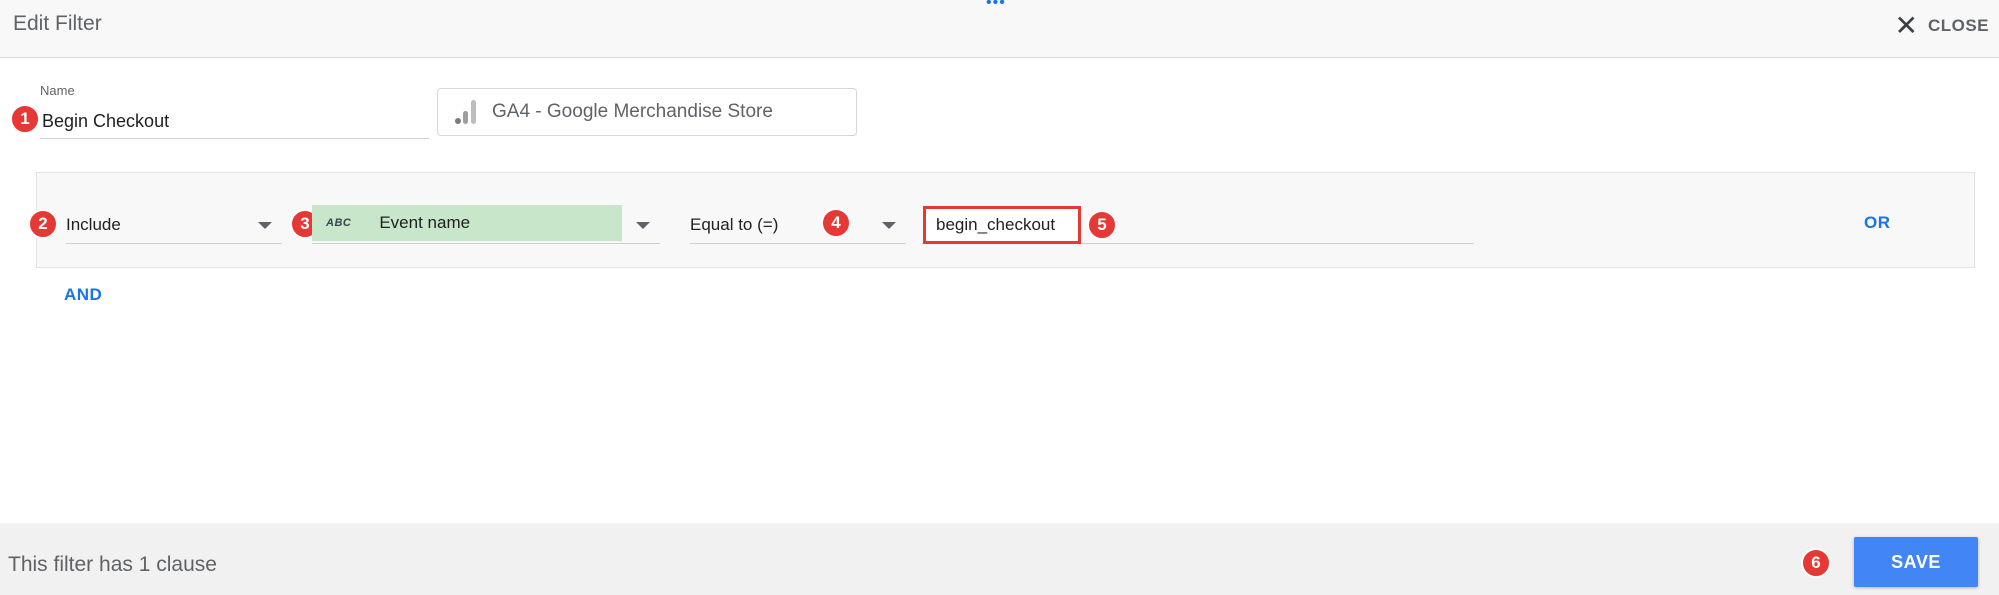 This screenshot has height=595, width=1999. What do you see at coordinates (836, 223) in the screenshot?
I see `annotation-badge-4: 4` at bounding box center [836, 223].